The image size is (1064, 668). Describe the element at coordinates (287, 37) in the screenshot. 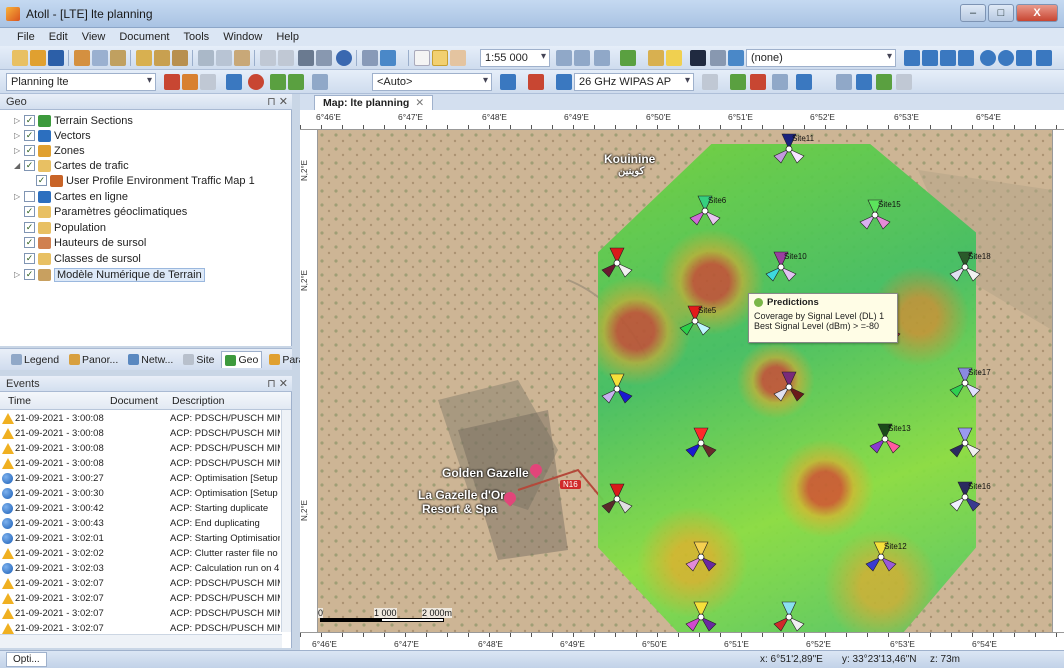

I see `menu-help: Help` at that location.